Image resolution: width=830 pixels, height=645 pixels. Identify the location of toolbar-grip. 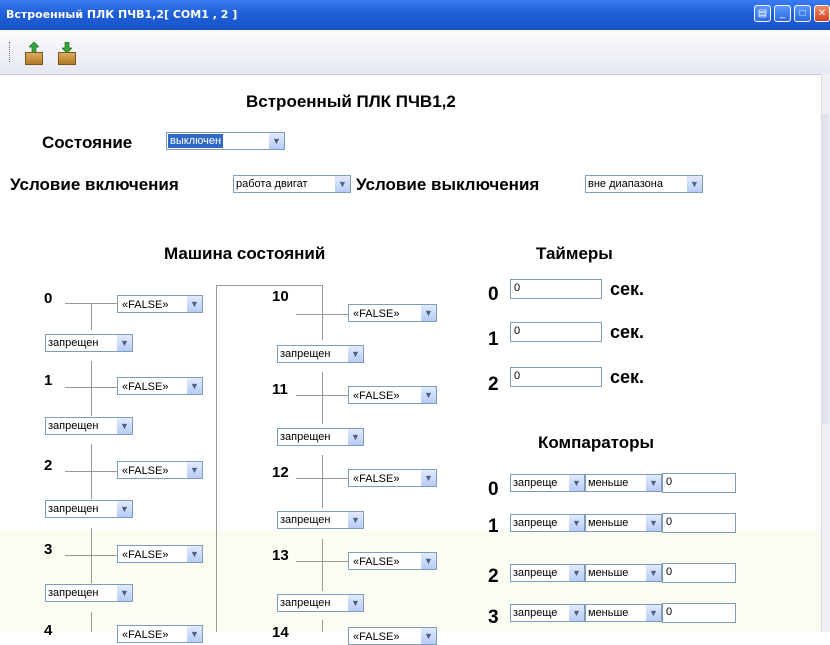
(10, 52).